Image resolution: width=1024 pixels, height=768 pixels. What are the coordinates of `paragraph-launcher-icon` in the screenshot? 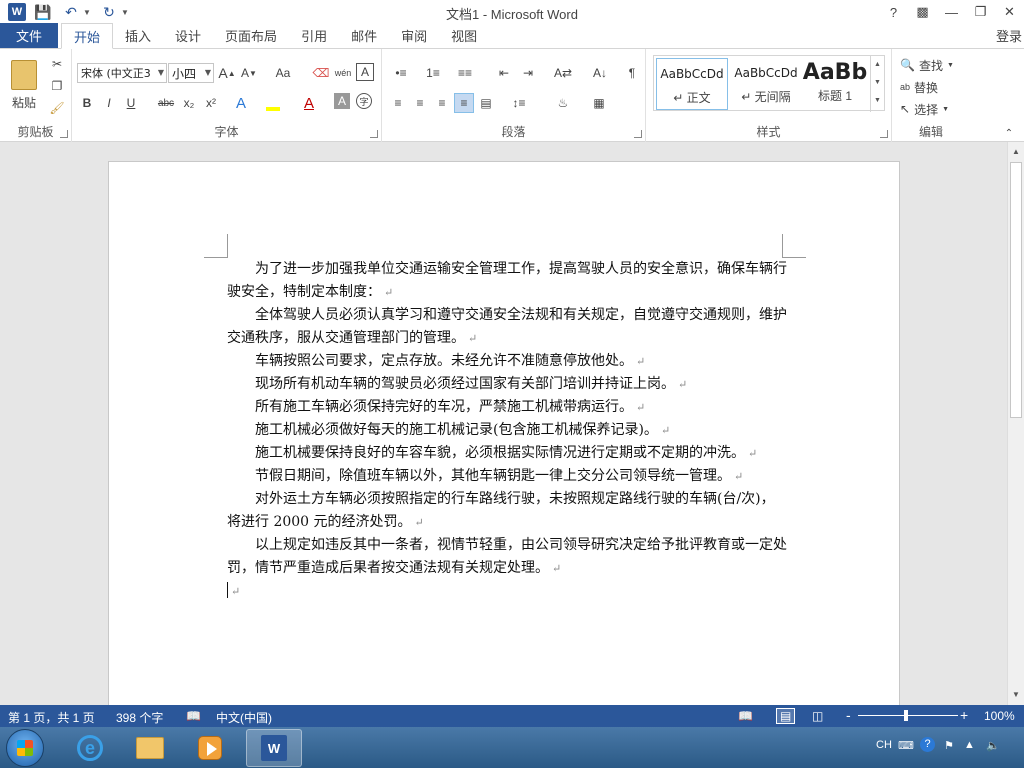 It's located at (638, 134).